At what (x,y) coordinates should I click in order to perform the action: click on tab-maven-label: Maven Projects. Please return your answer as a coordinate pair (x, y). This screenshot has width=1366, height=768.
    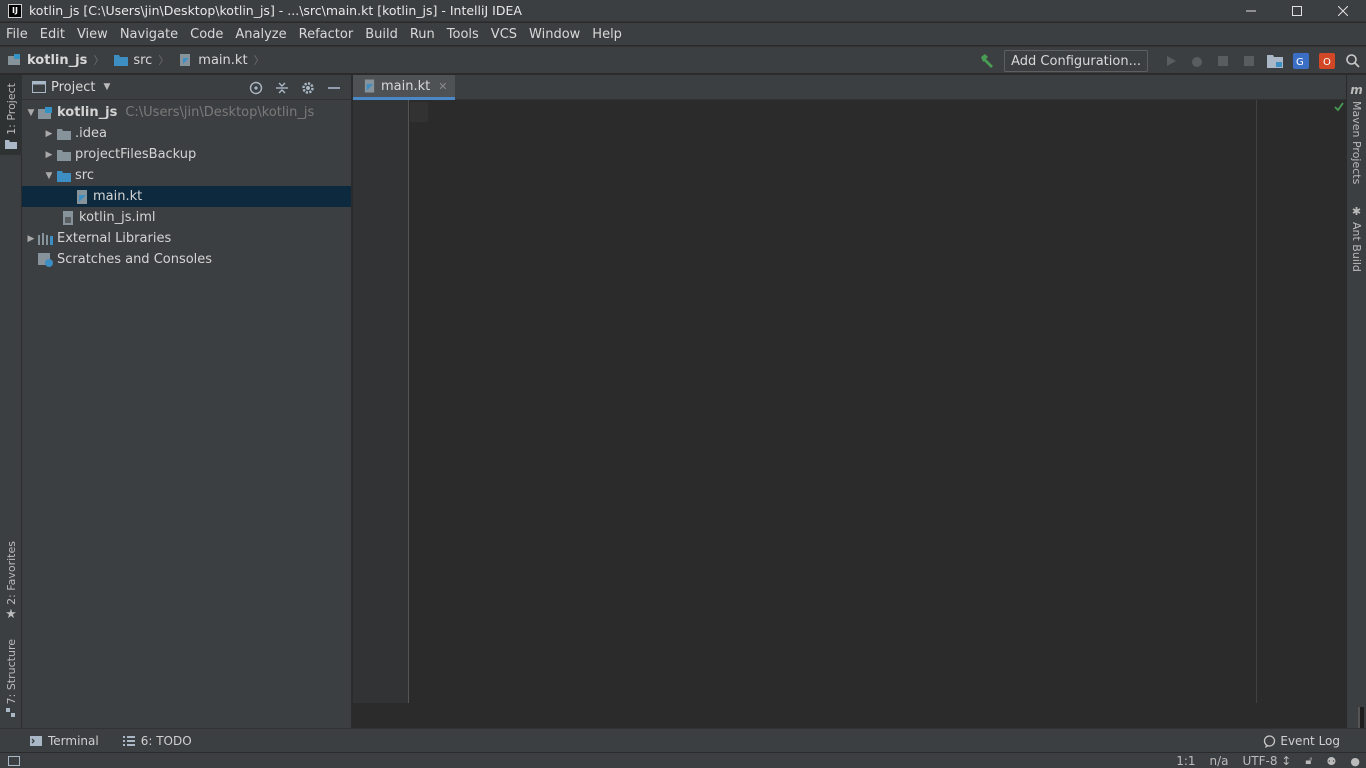
    Looking at the image, I should click on (1356, 143).